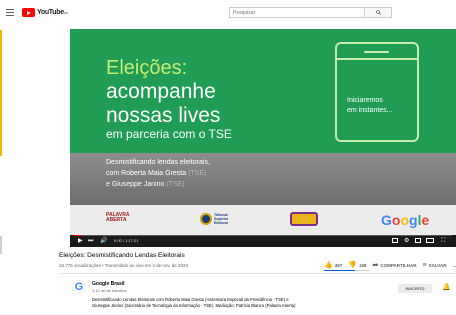  Describe the element at coordinates (362, 265) in the screenshot. I see `dislike-count: 158` at that location.